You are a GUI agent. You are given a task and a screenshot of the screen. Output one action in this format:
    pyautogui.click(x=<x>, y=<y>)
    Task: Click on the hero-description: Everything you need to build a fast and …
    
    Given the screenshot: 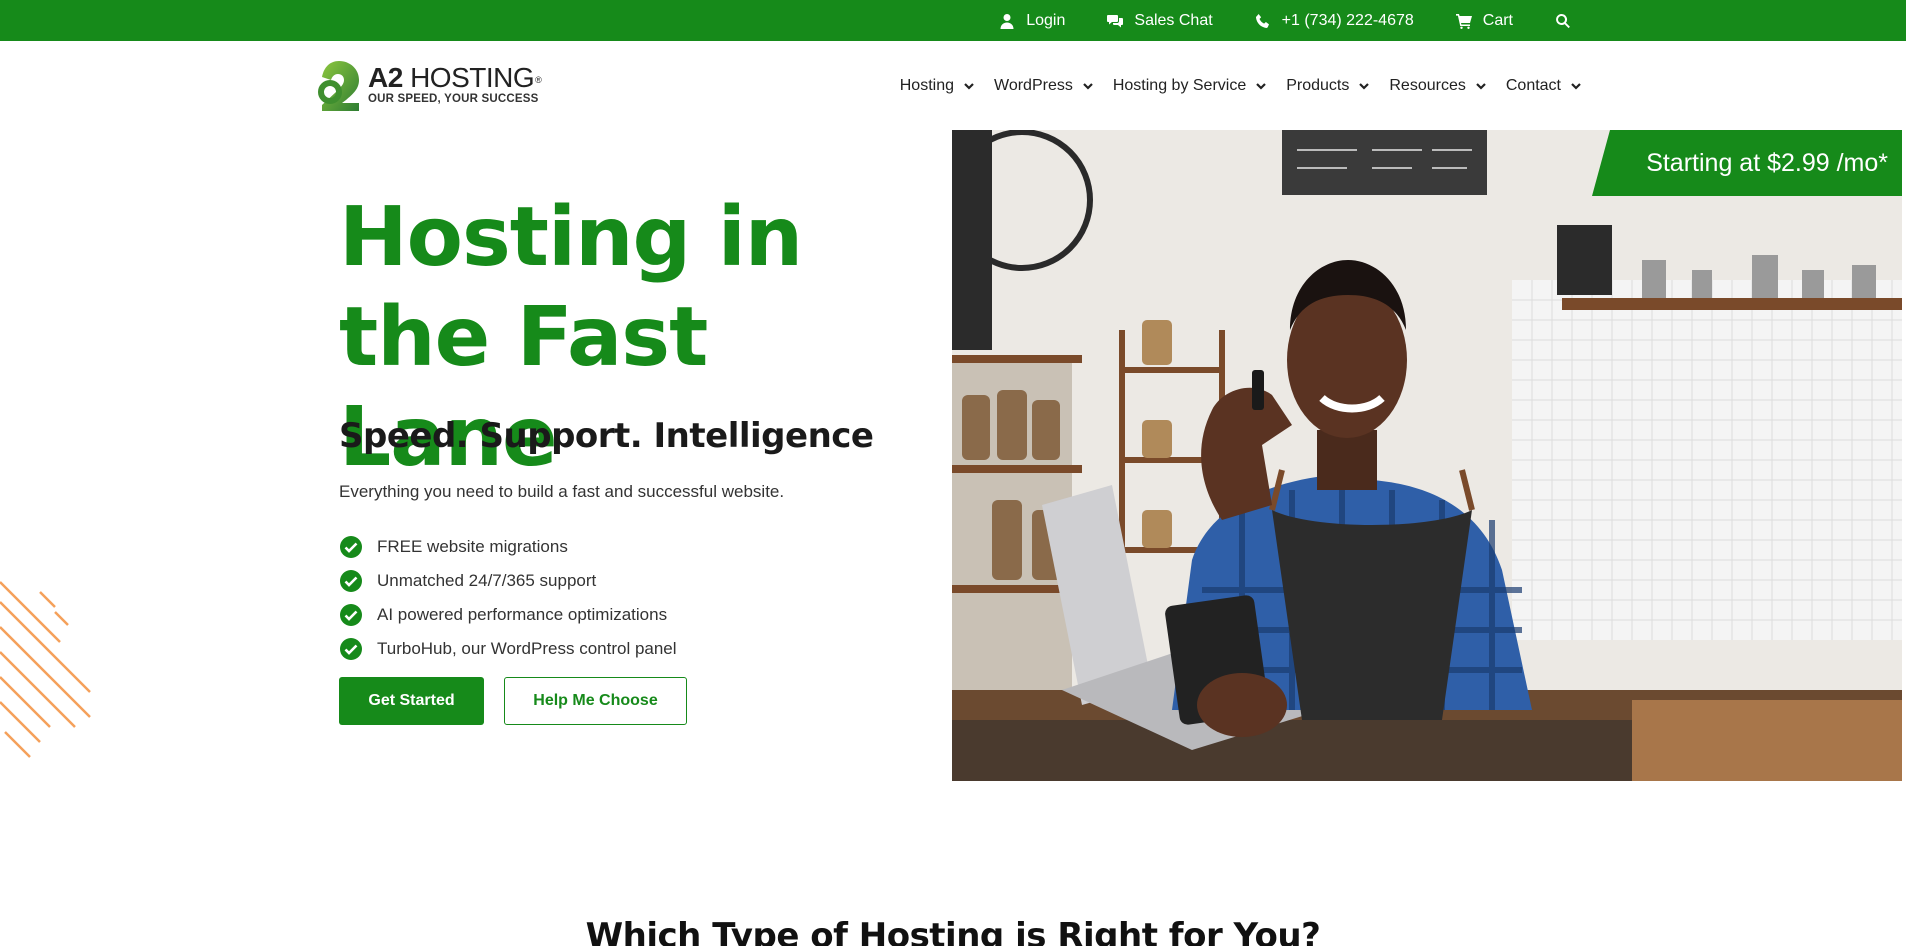 What is the action you would take?
    pyautogui.click(x=562, y=491)
    